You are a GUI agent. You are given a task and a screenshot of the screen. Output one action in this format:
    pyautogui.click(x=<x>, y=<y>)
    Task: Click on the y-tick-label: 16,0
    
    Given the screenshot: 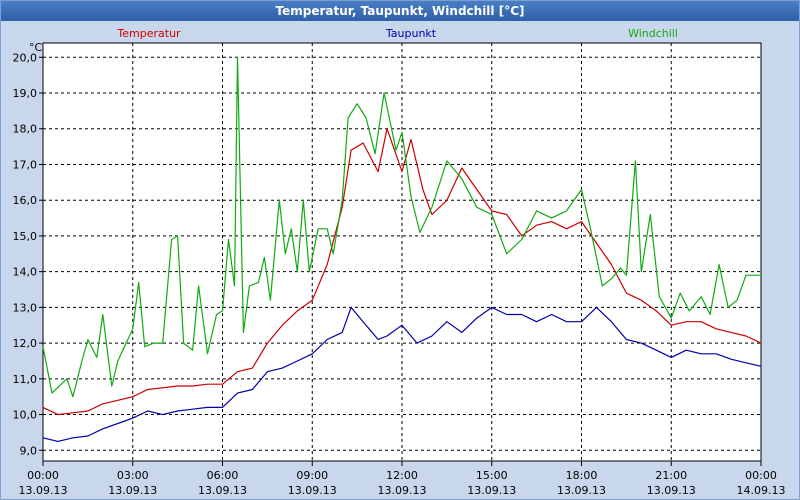 What is the action you would take?
    pyautogui.click(x=25, y=200)
    